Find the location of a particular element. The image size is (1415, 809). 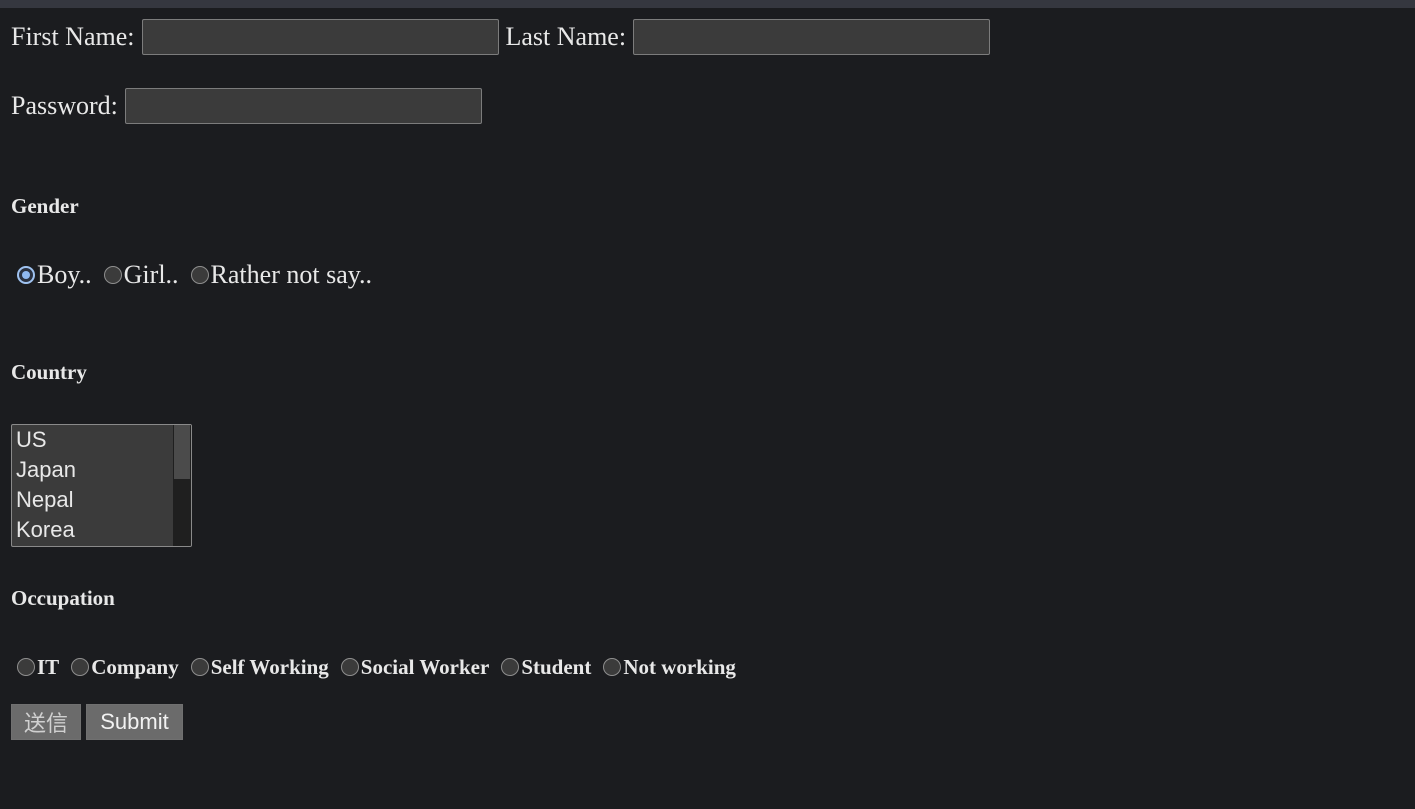

browser-top-strip is located at coordinates (707, 4).